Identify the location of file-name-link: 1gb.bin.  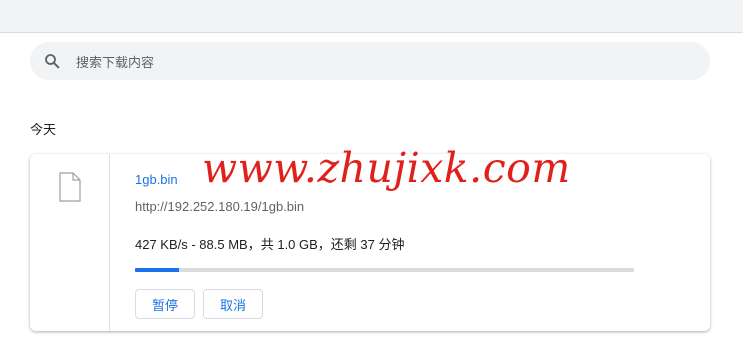
(156, 179).